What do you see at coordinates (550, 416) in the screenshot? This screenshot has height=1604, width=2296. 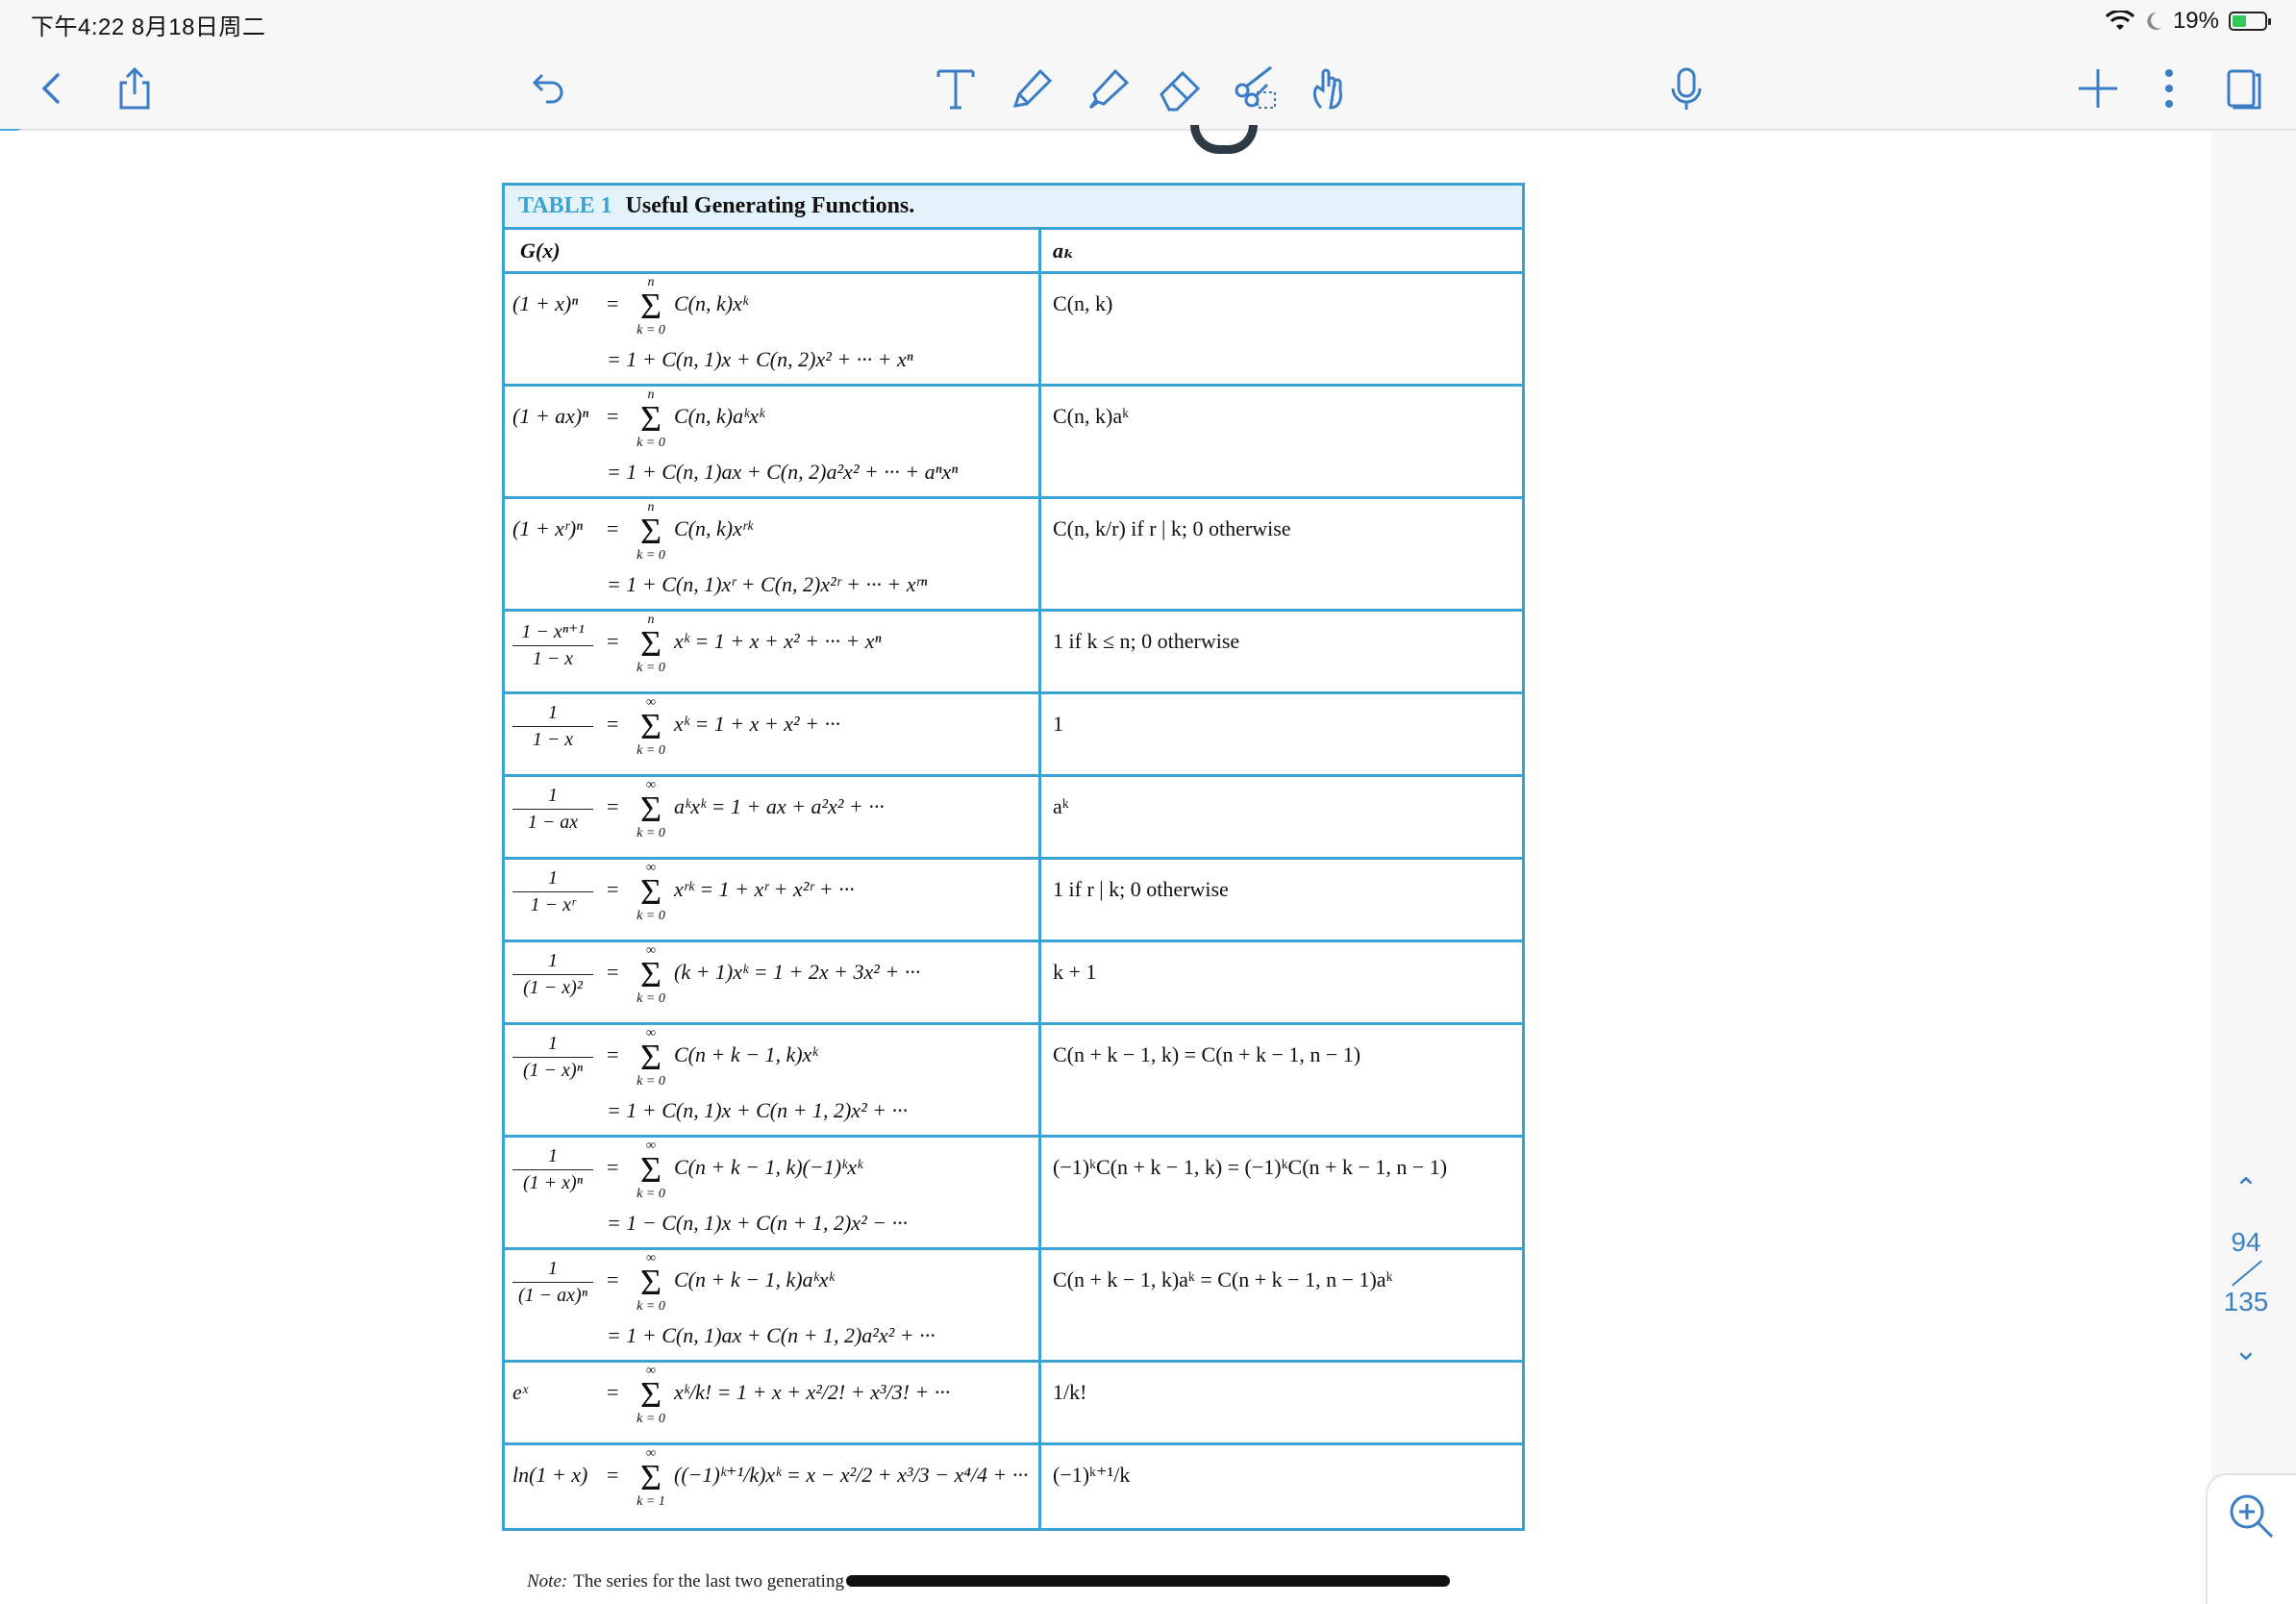 I see `gx-expression: (1 + ax)ⁿ` at bounding box center [550, 416].